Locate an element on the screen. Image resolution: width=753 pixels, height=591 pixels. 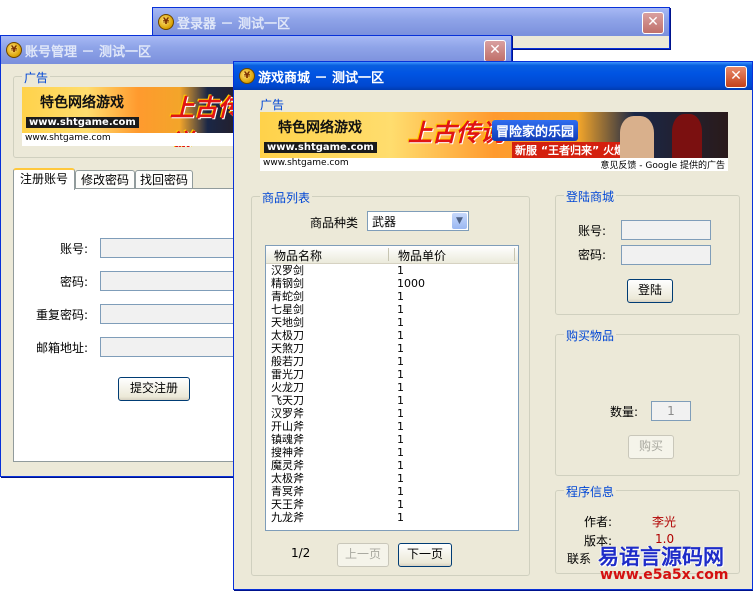
item-name: 汉罗斧 is located at coordinates (287, 413).